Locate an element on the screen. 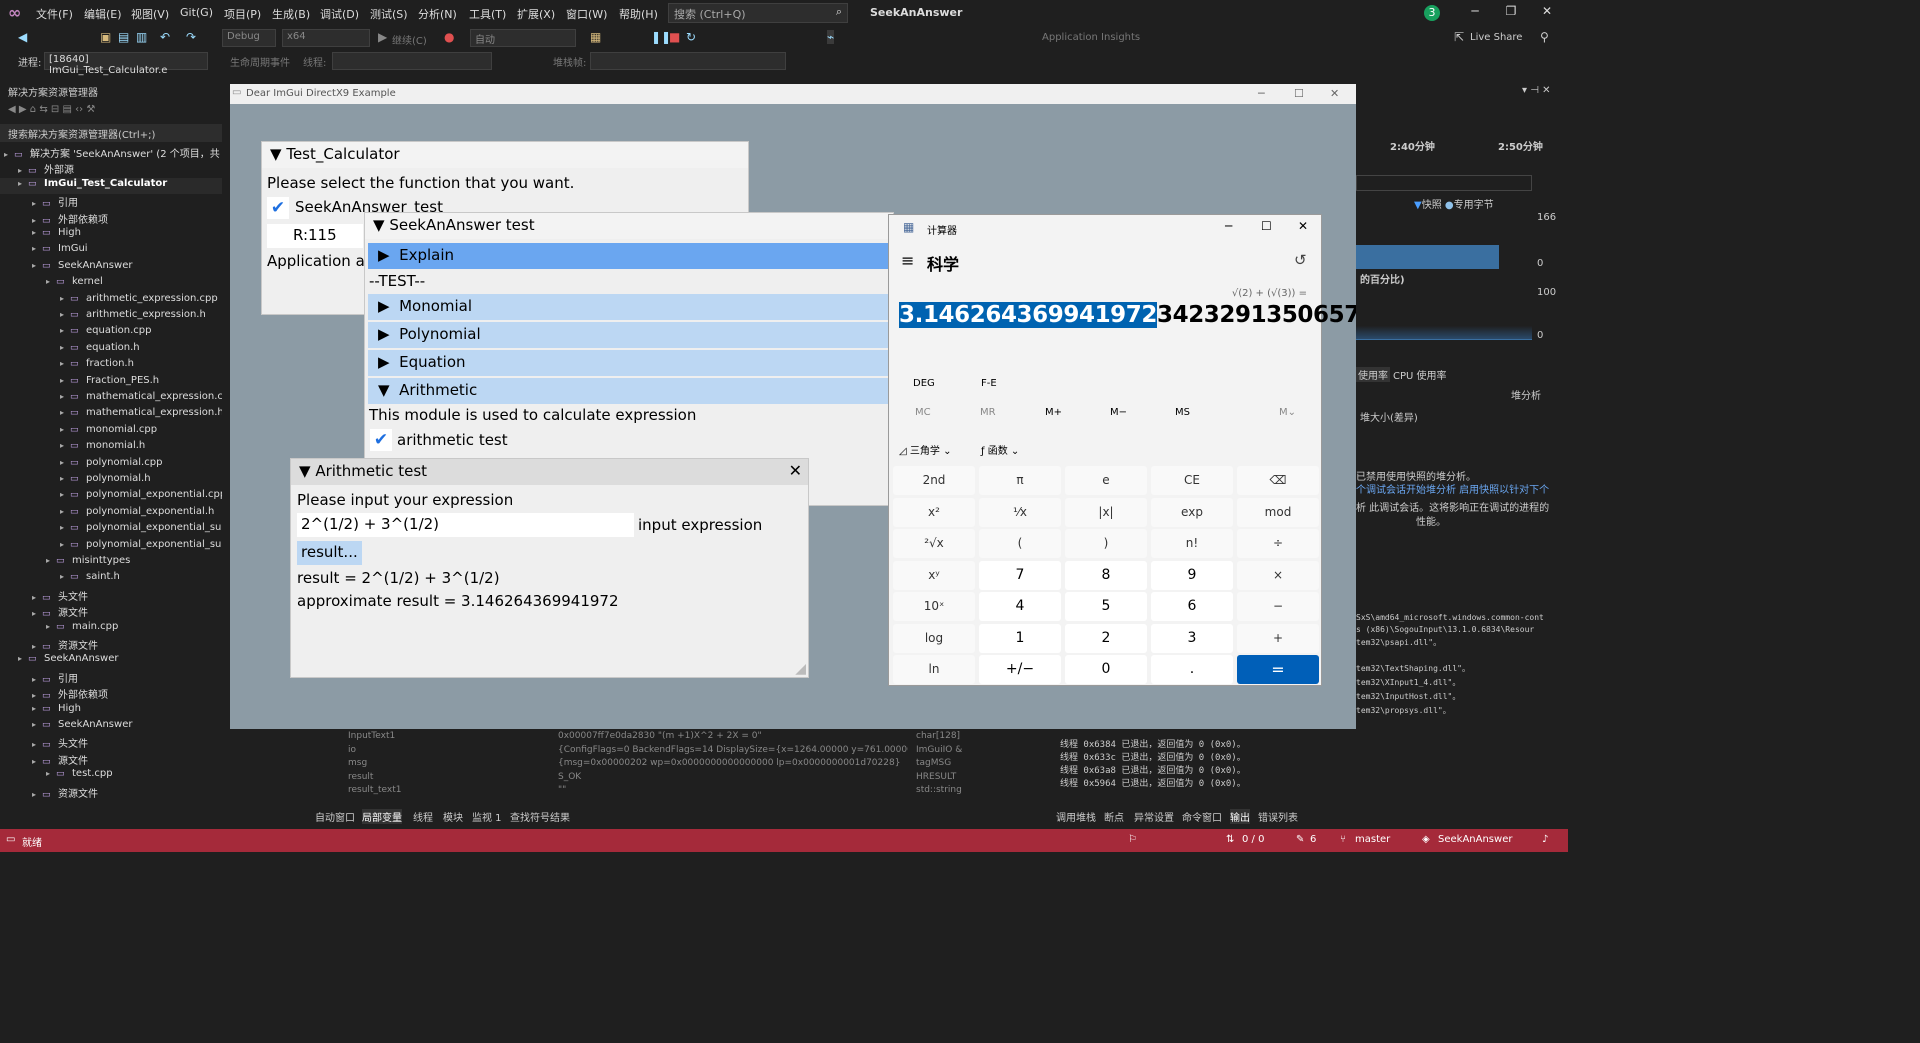 The width and height of the screenshot is (1920, 1043). calc-key: 7 is located at coordinates (1020, 575).